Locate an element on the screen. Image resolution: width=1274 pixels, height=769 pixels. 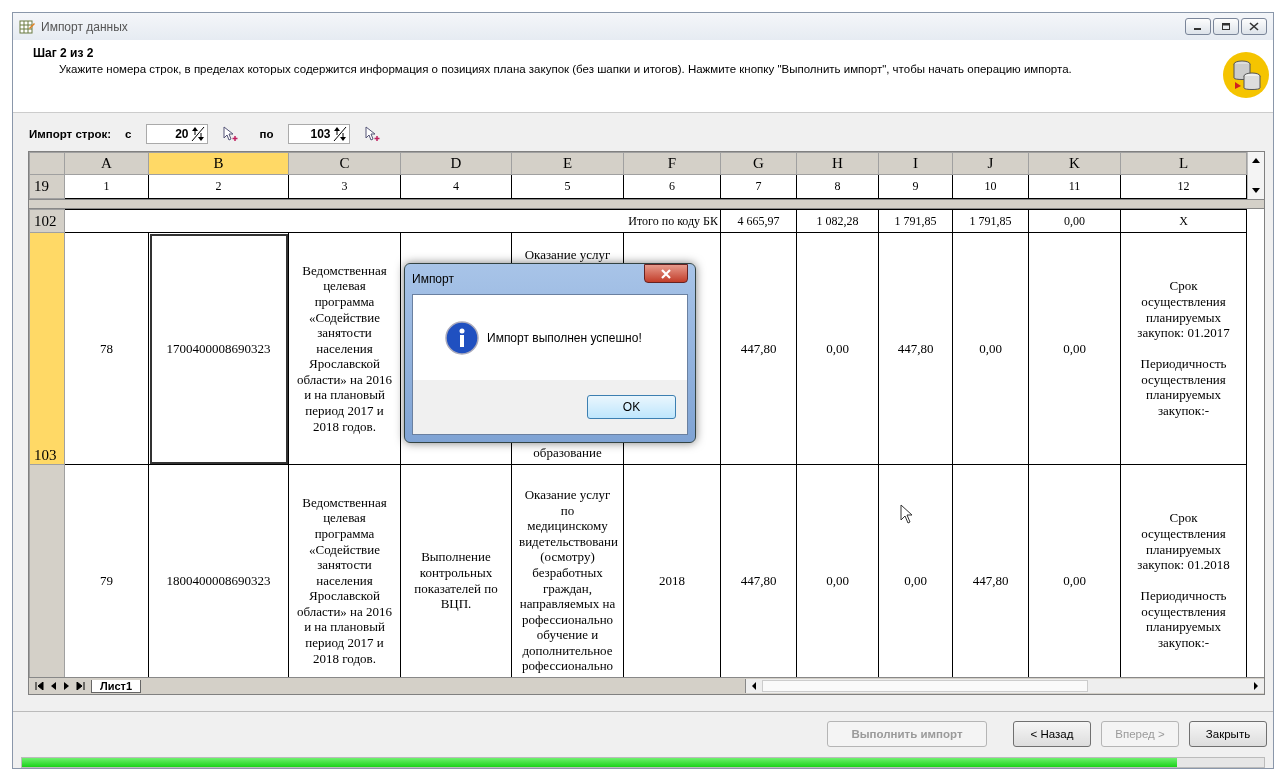
wizard-button: Закрыть is located at coordinates (1228, 734).